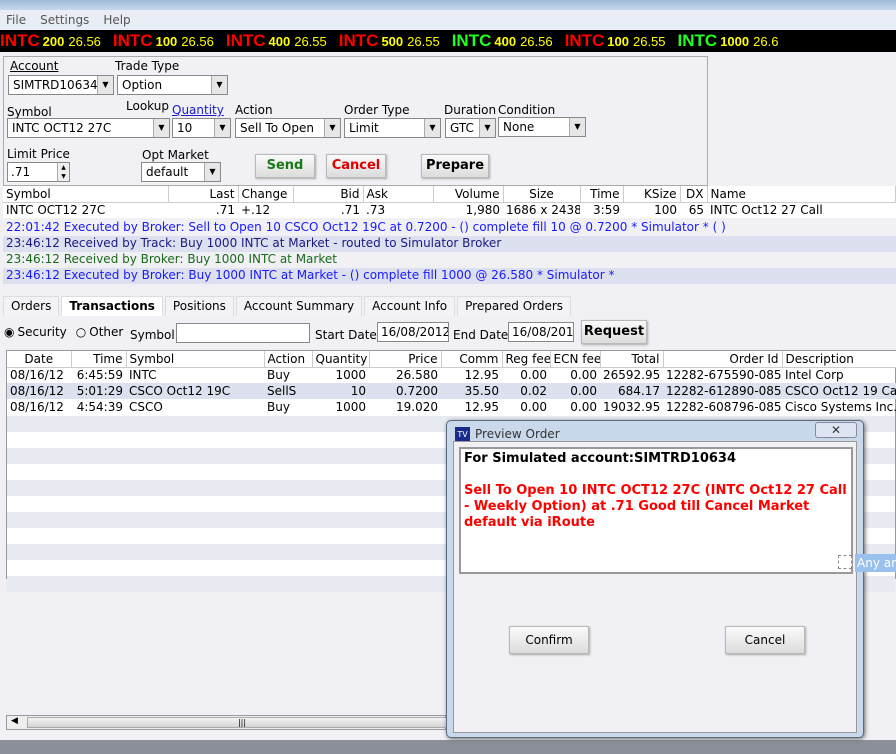  What do you see at coordinates (514, 306) in the screenshot?
I see `tab-prepared-orders: Prepared Orders` at bounding box center [514, 306].